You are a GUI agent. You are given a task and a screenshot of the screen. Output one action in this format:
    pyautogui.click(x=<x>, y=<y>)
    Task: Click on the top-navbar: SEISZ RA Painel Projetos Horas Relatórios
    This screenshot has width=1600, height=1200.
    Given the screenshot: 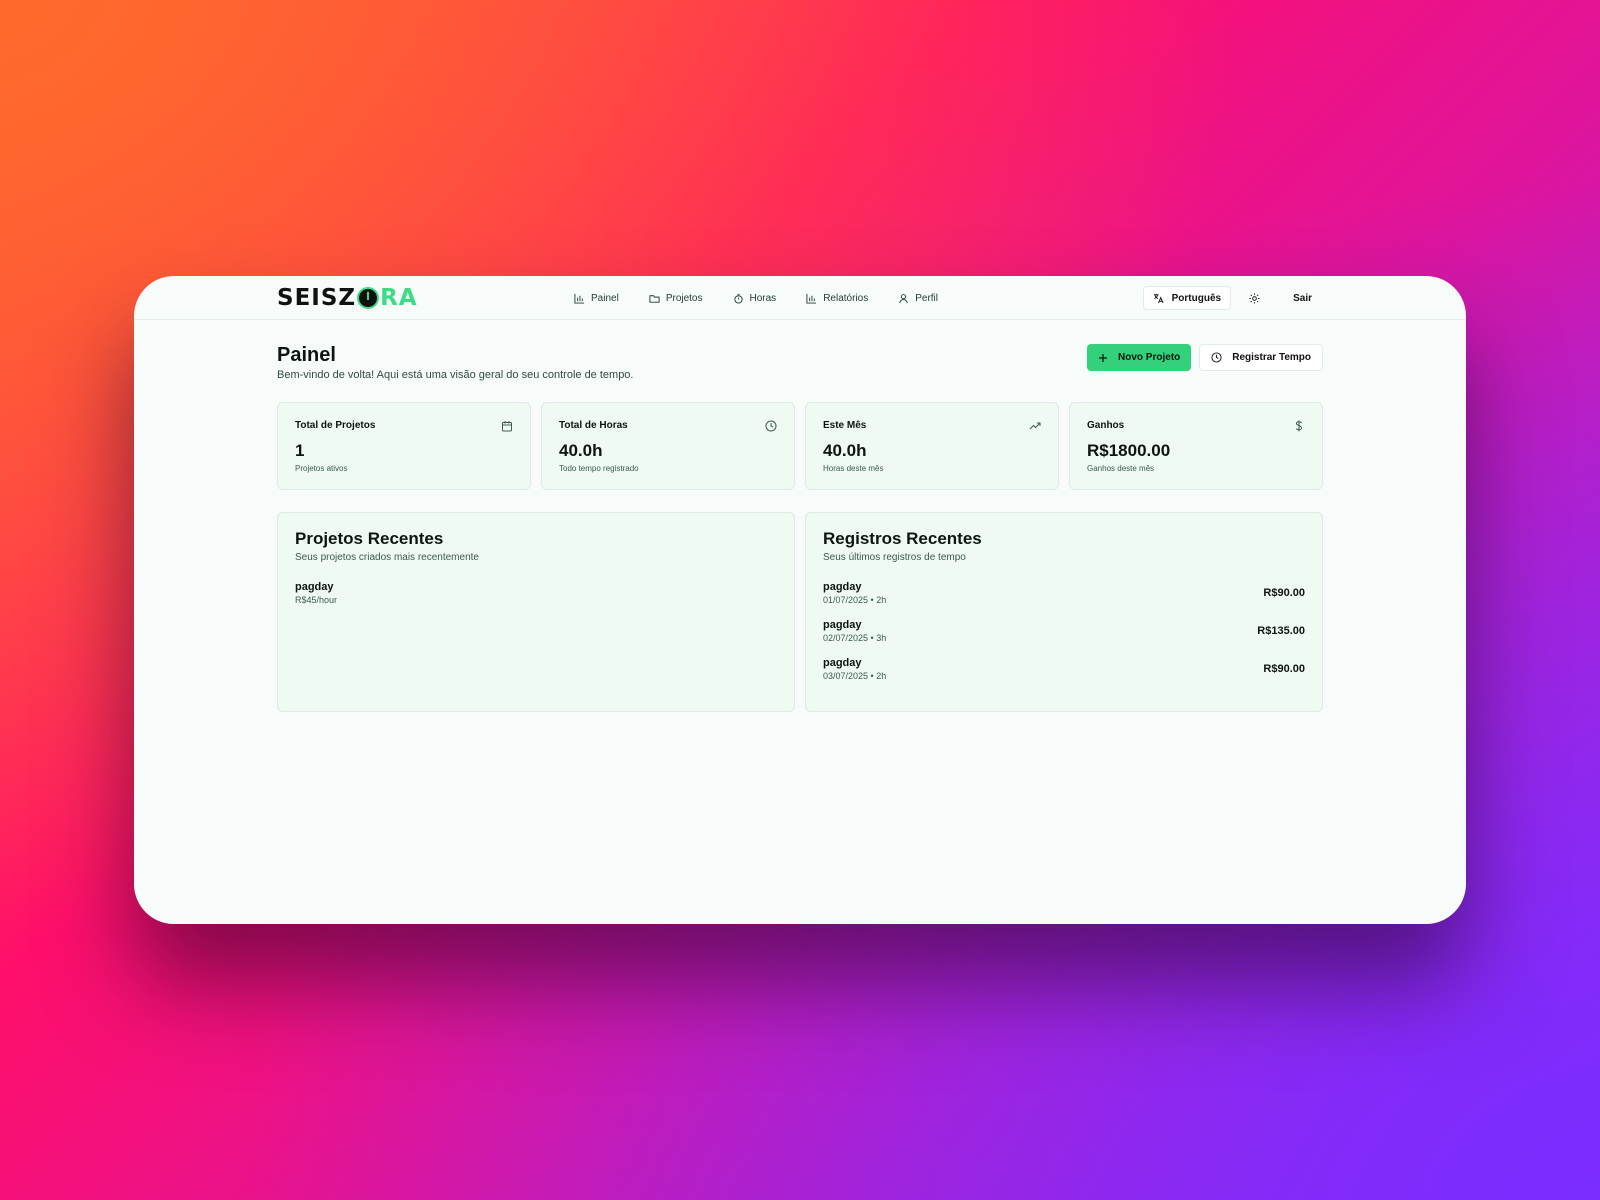 What is the action you would take?
    pyautogui.click(x=800, y=298)
    